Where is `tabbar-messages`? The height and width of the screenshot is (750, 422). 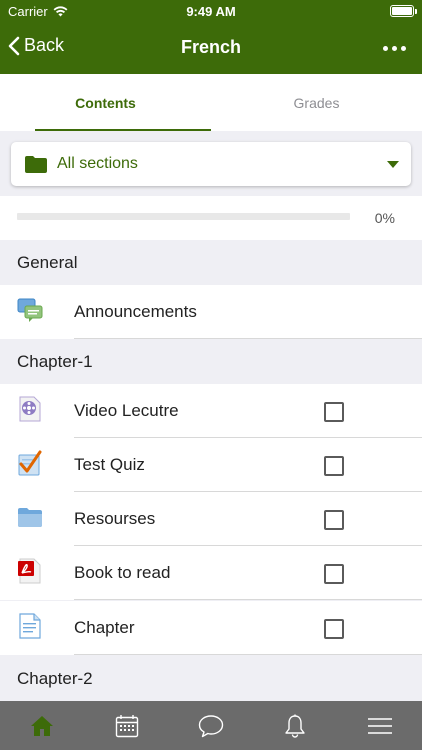
tabbar-messages is located at coordinates (211, 725).